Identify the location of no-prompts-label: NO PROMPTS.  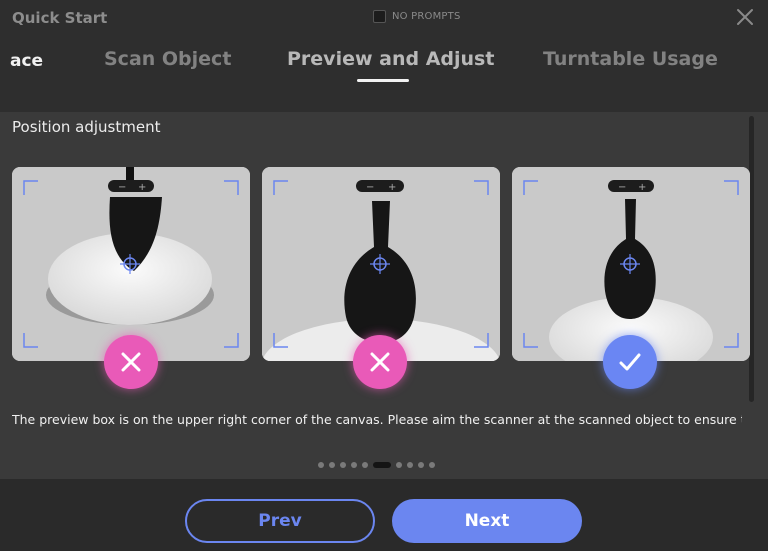
(426, 16).